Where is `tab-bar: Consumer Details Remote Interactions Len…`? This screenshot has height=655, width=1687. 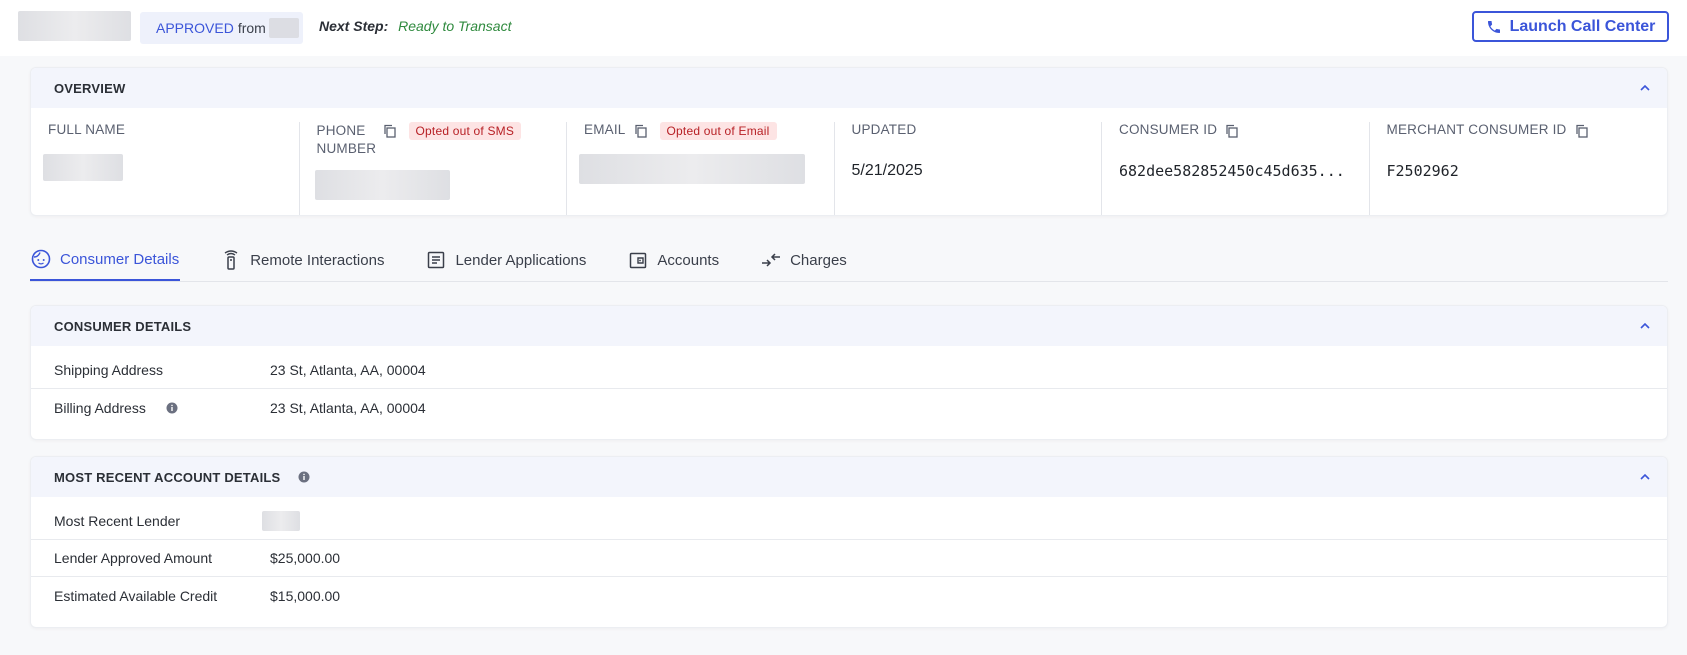
tab-bar: Consumer Details Remote Interactions Len… is located at coordinates (849, 260).